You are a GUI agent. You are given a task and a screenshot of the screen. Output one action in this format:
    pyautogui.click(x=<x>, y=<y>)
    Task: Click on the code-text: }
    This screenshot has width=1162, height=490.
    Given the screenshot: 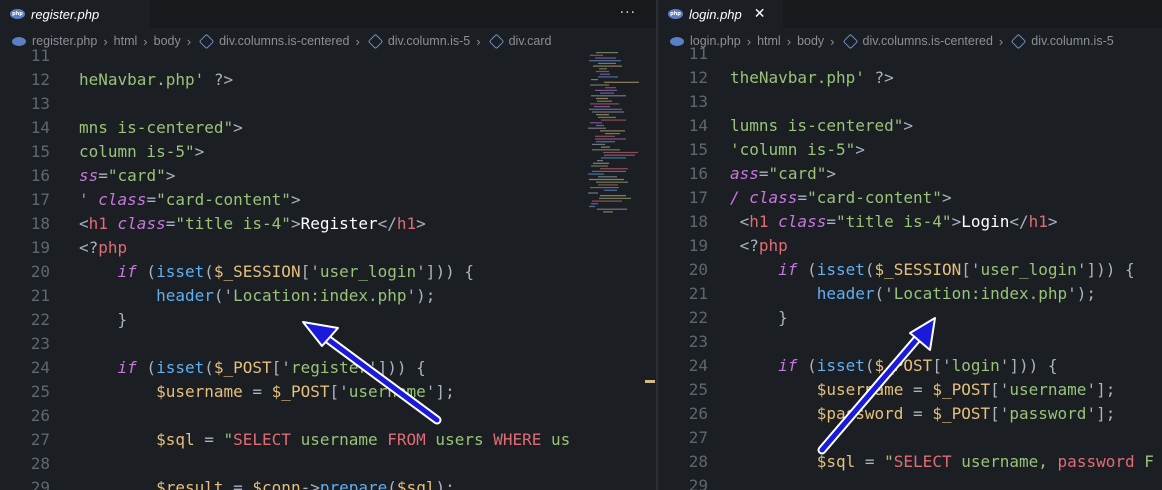 What is the action you would take?
    pyautogui.click(x=759, y=318)
    